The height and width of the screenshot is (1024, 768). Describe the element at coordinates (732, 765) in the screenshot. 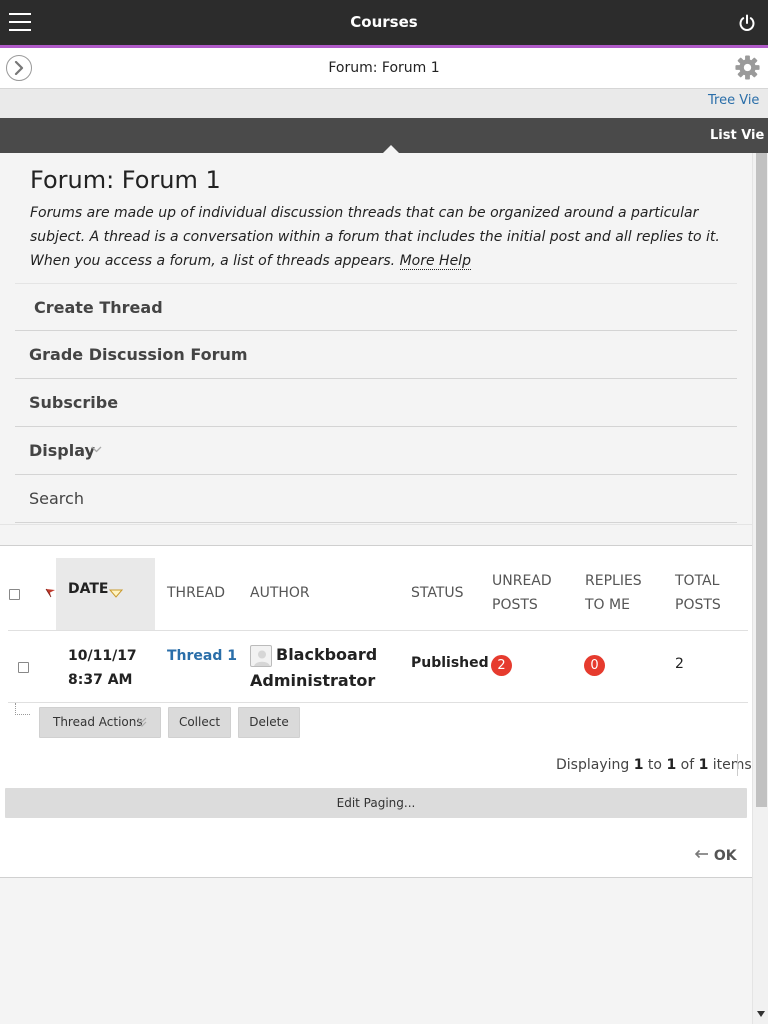

I see `pager-suffix: items` at that location.